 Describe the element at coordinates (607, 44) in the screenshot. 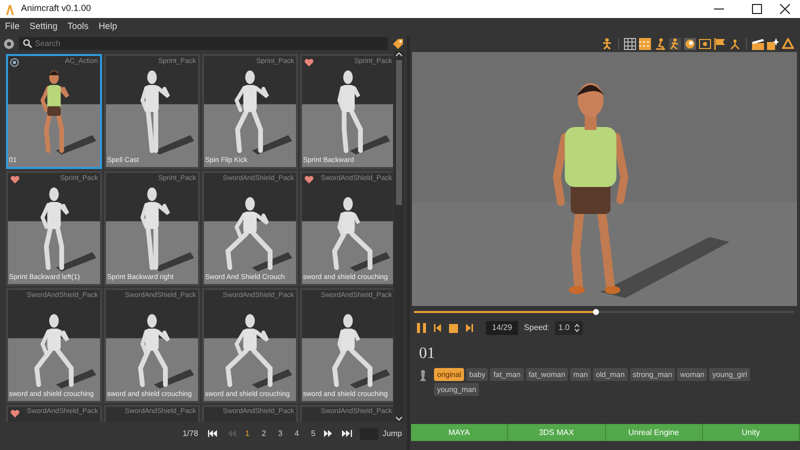

I see `person-icon` at that location.